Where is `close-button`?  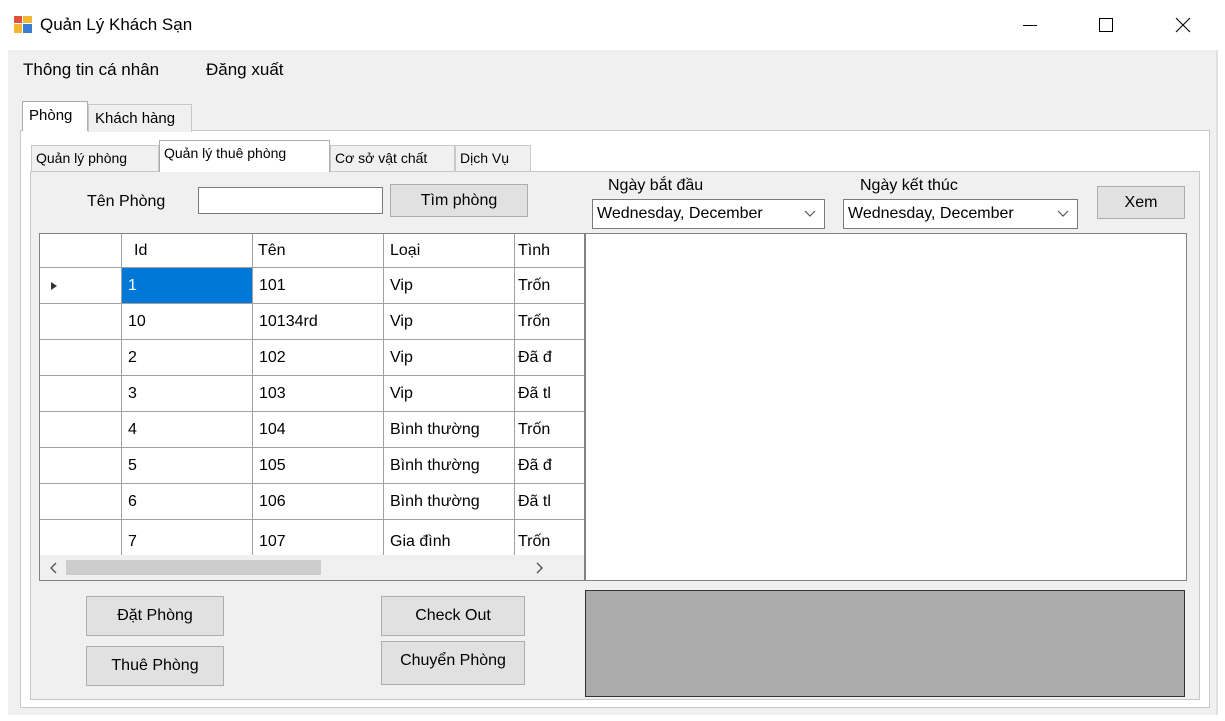
close-button is located at coordinates (1183, 25).